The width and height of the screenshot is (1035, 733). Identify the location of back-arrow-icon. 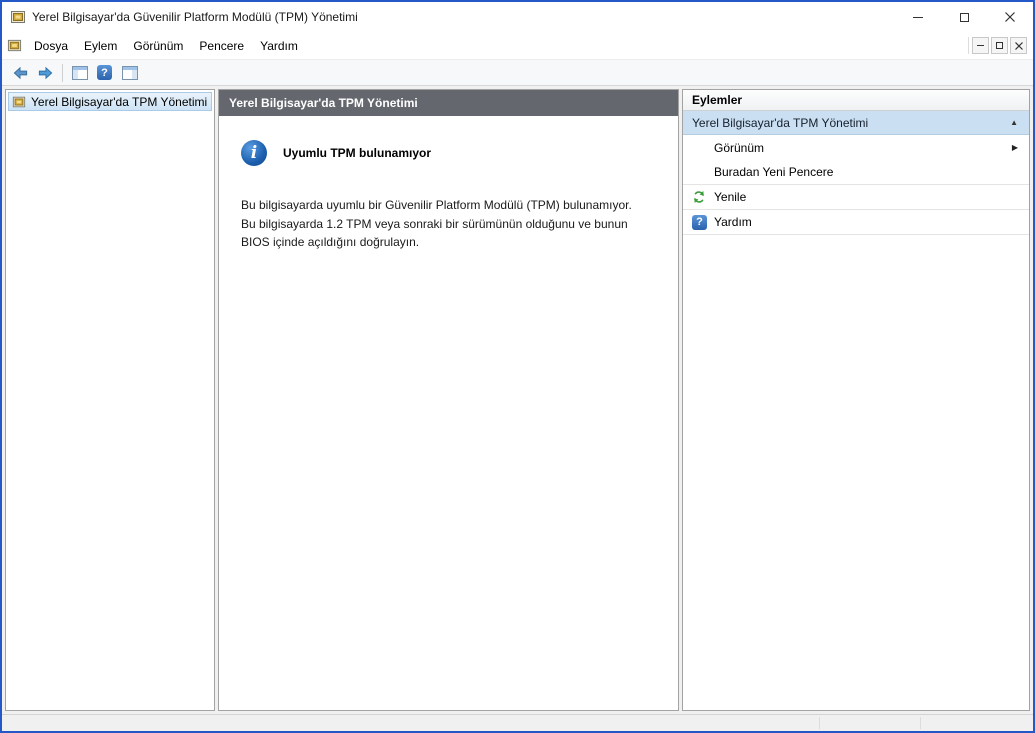
(20, 72).